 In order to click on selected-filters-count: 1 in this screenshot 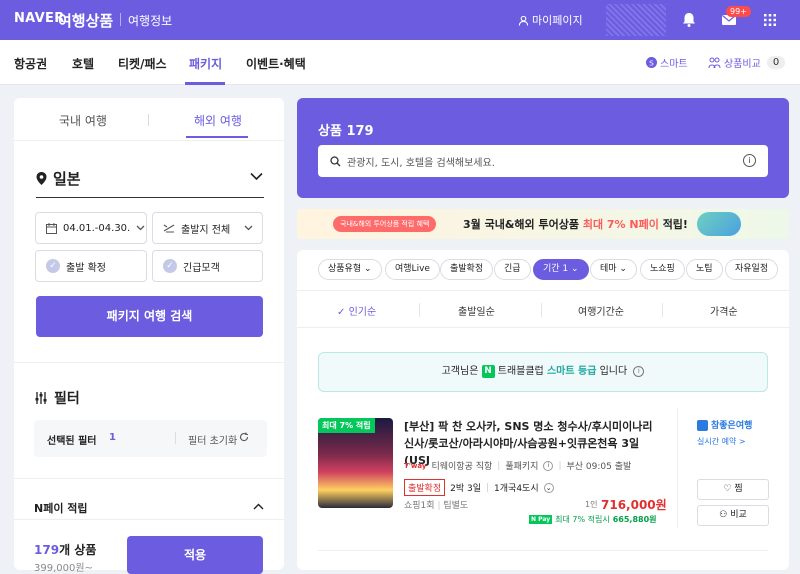, I will do `click(112, 437)`.